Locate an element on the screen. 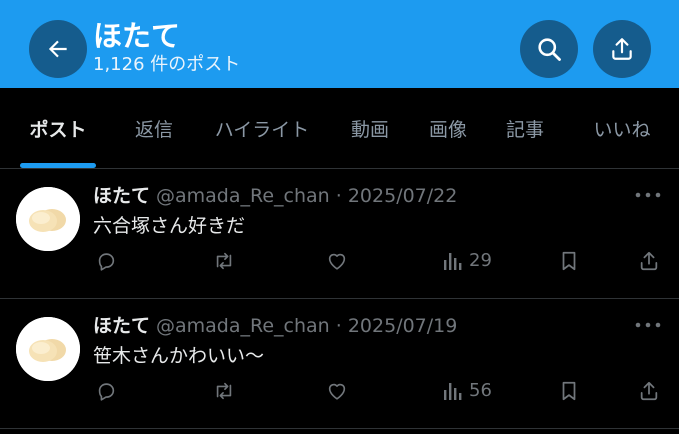 The image size is (679, 434). header-title-block: ほたて 1,126 件のポスト is located at coordinates (166, 47).